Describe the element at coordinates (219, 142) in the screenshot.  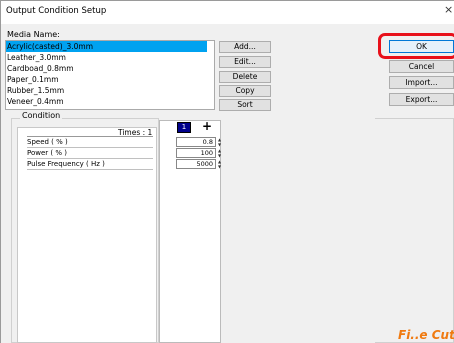
I see `speed-spin-arrows: ▲ ▼` at that location.